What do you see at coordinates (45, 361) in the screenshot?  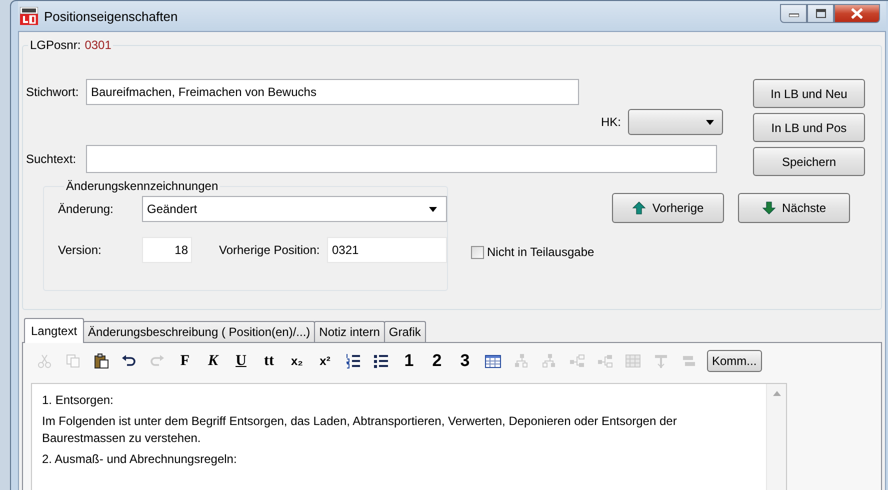 I see `scissors-icon` at bounding box center [45, 361].